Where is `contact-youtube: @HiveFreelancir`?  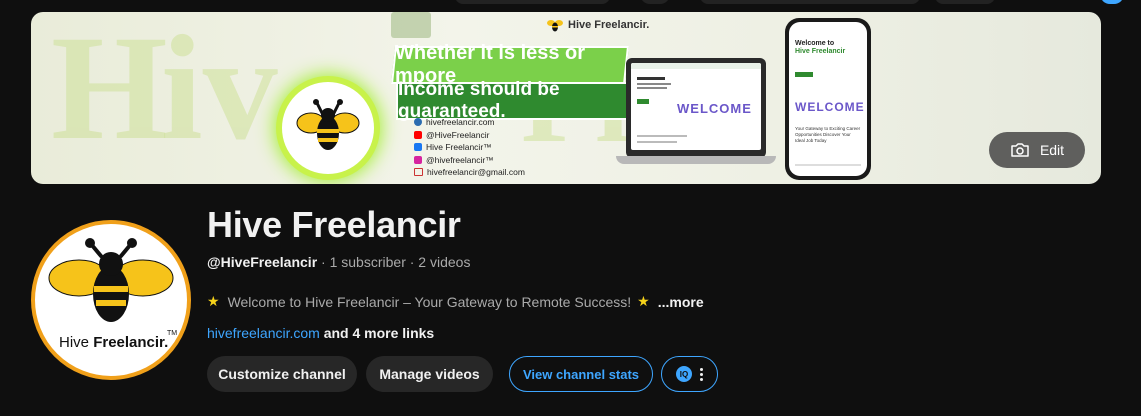 contact-youtube: @HiveFreelancir is located at coordinates (458, 134).